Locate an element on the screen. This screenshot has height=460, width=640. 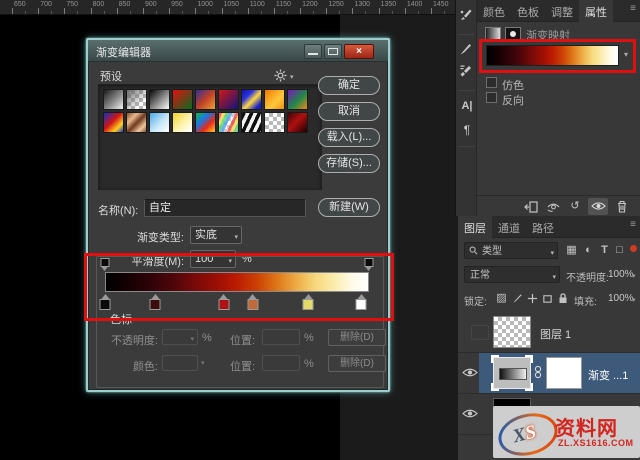
cancel-button: 取消 is located at coordinates (349, 111).